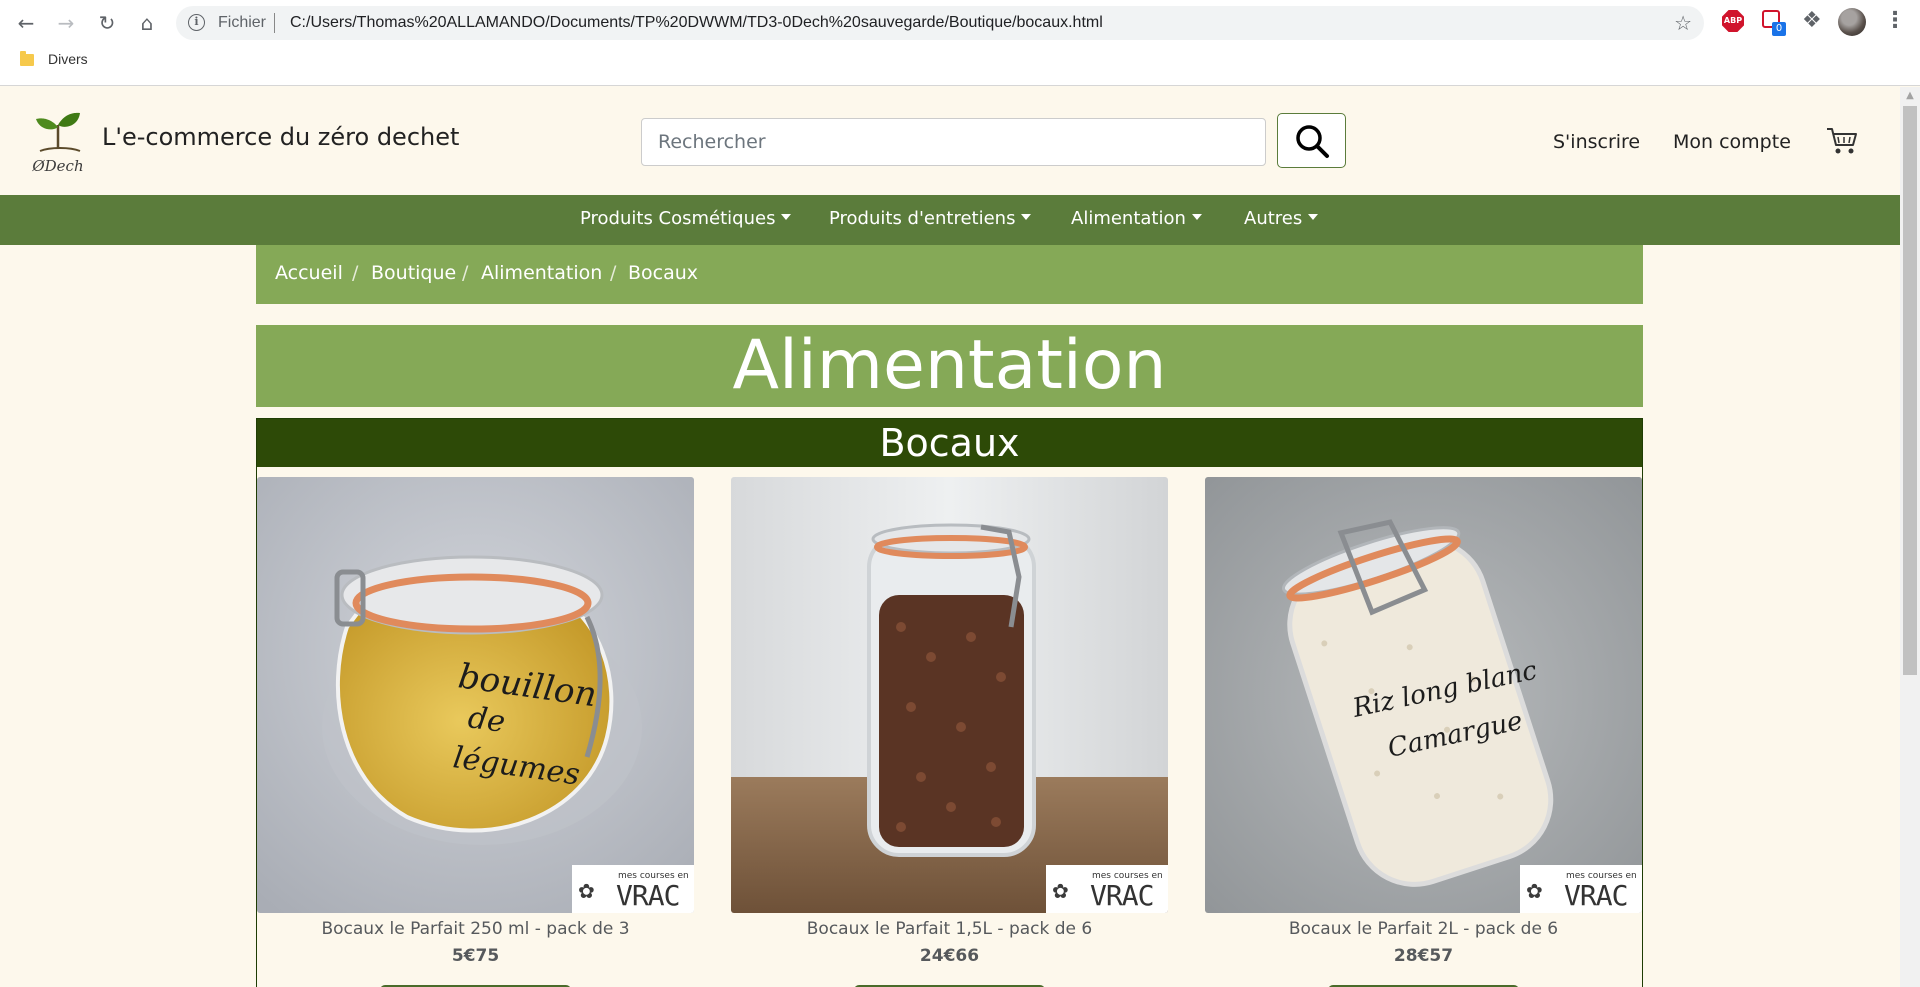  What do you see at coordinates (280, 137) in the screenshot?
I see `site-title: L'e-commerce du zéro dechet` at bounding box center [280, 137].